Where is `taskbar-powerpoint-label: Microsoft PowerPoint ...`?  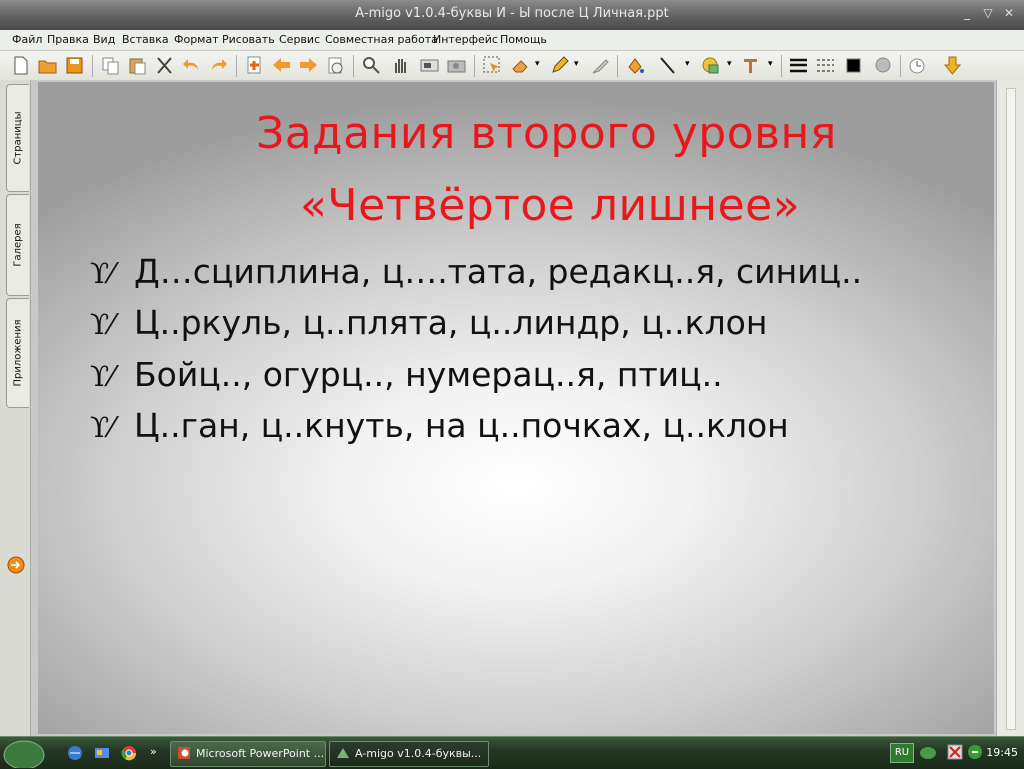
taskbar-powerpoint-label: Microsoft PowerPoint ... is located at coordinates (260, 753).